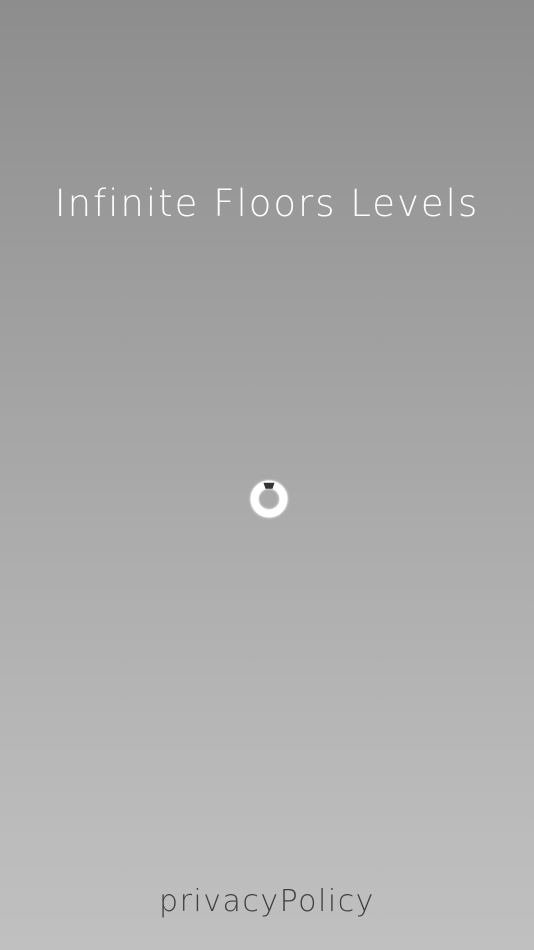 This screenshot has width=534, height=950. What do you see at coordinates (267, 203) in the screenshot?
I see `game-title: Infinite Floors Levels` at bounding box center [267, 203].